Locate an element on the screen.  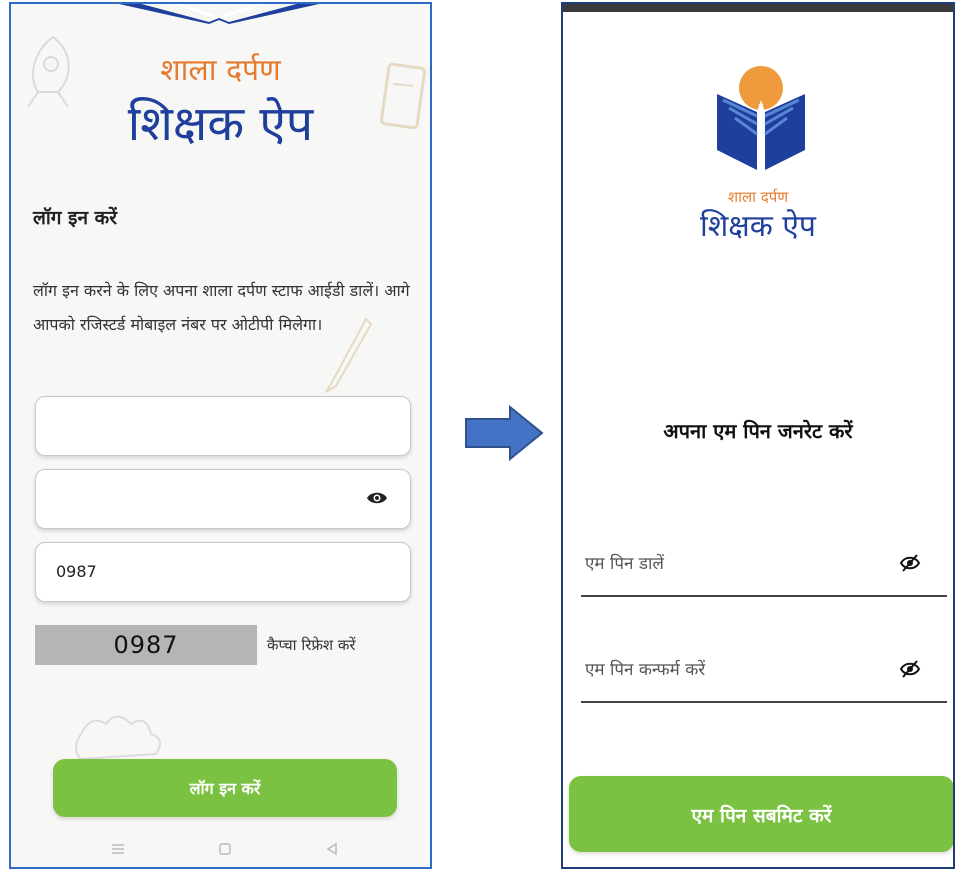
login-button: लॉग इन करें is located at coordinates (225, 788).